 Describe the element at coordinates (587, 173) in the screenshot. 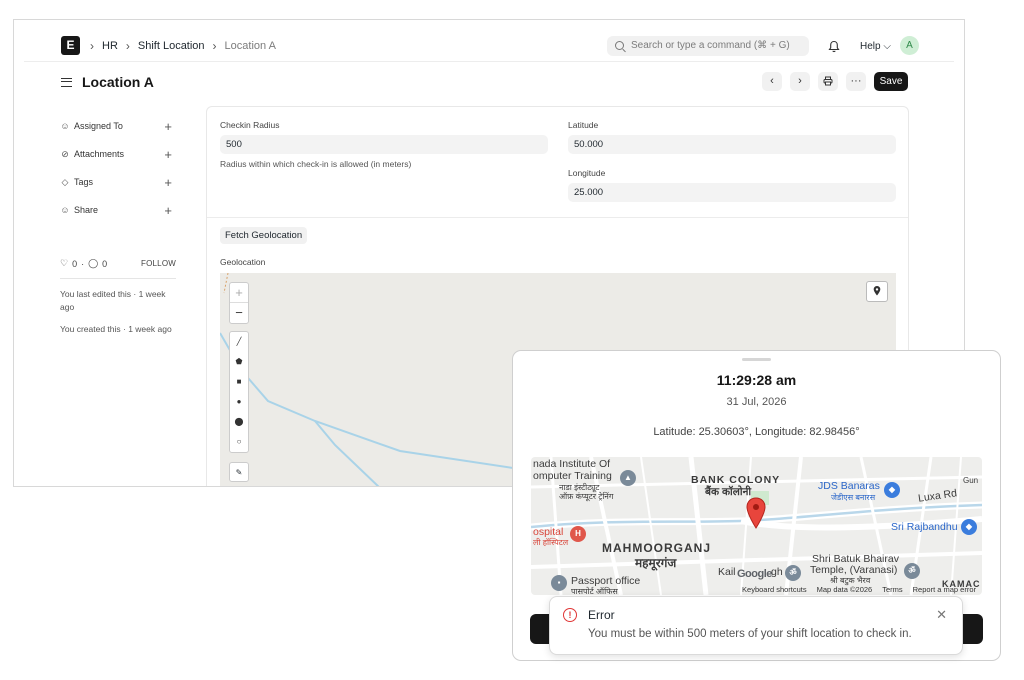

I see `longitude-label: Longitude` at that location.